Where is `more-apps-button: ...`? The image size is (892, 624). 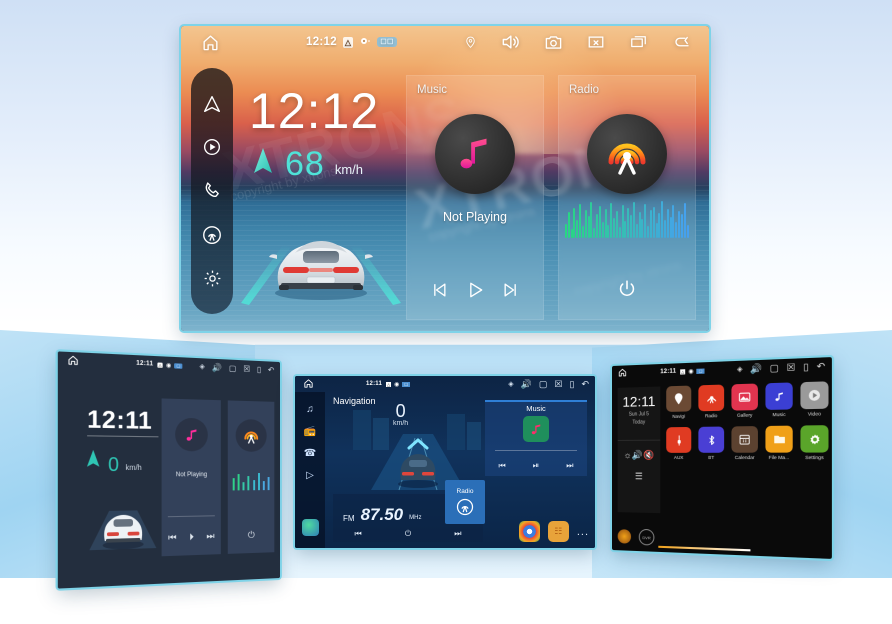 more-apps-button: ... is located at coordinates (583, 532).